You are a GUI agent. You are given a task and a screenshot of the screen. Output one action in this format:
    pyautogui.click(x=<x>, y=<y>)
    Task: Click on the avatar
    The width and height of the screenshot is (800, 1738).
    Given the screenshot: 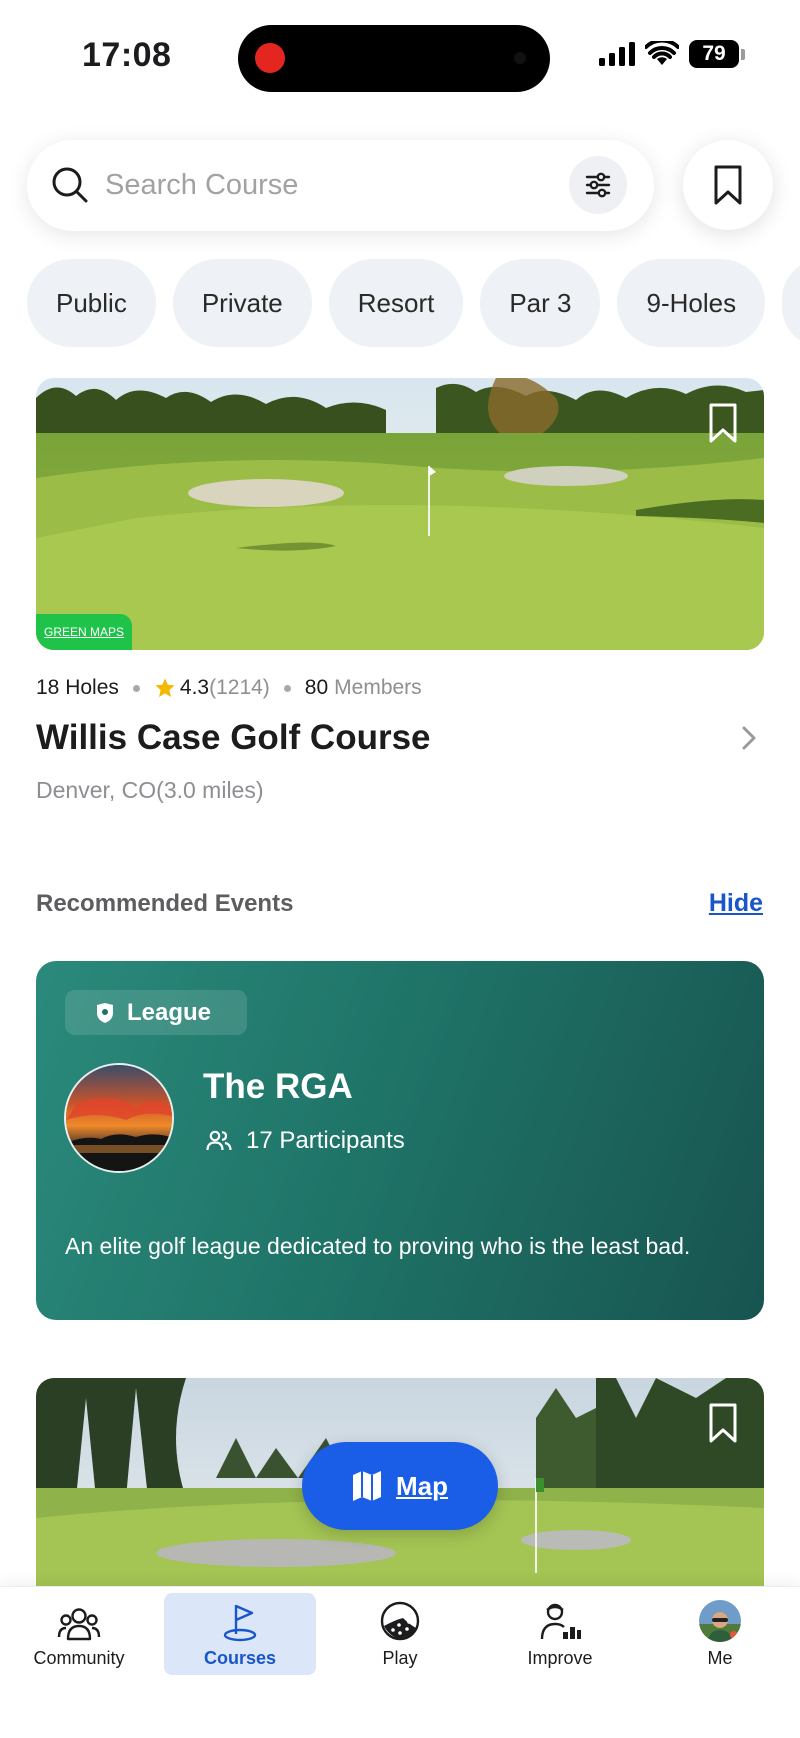 What is the action you would take?
    pyautogui.click(x=720, y=1621)
    